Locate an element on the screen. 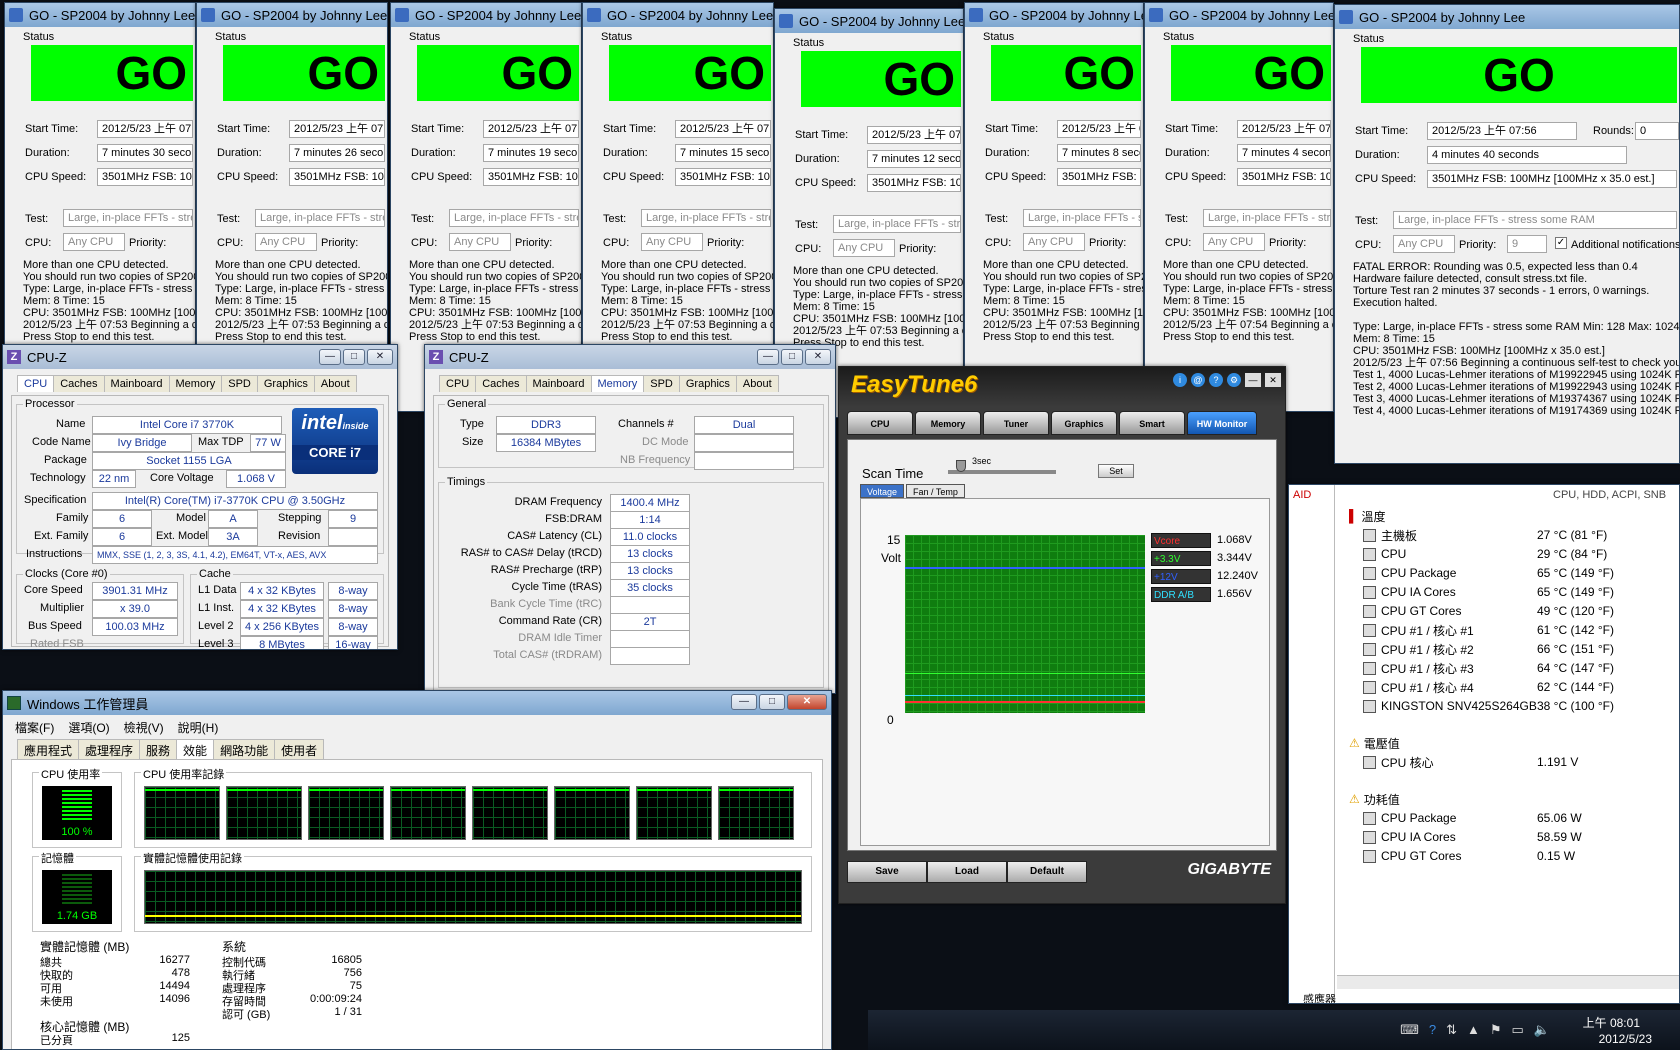 The height and width of the screenshot is (1050, 1680). aida-horizontal-scrollbar is located at coordinates (1508, 982).